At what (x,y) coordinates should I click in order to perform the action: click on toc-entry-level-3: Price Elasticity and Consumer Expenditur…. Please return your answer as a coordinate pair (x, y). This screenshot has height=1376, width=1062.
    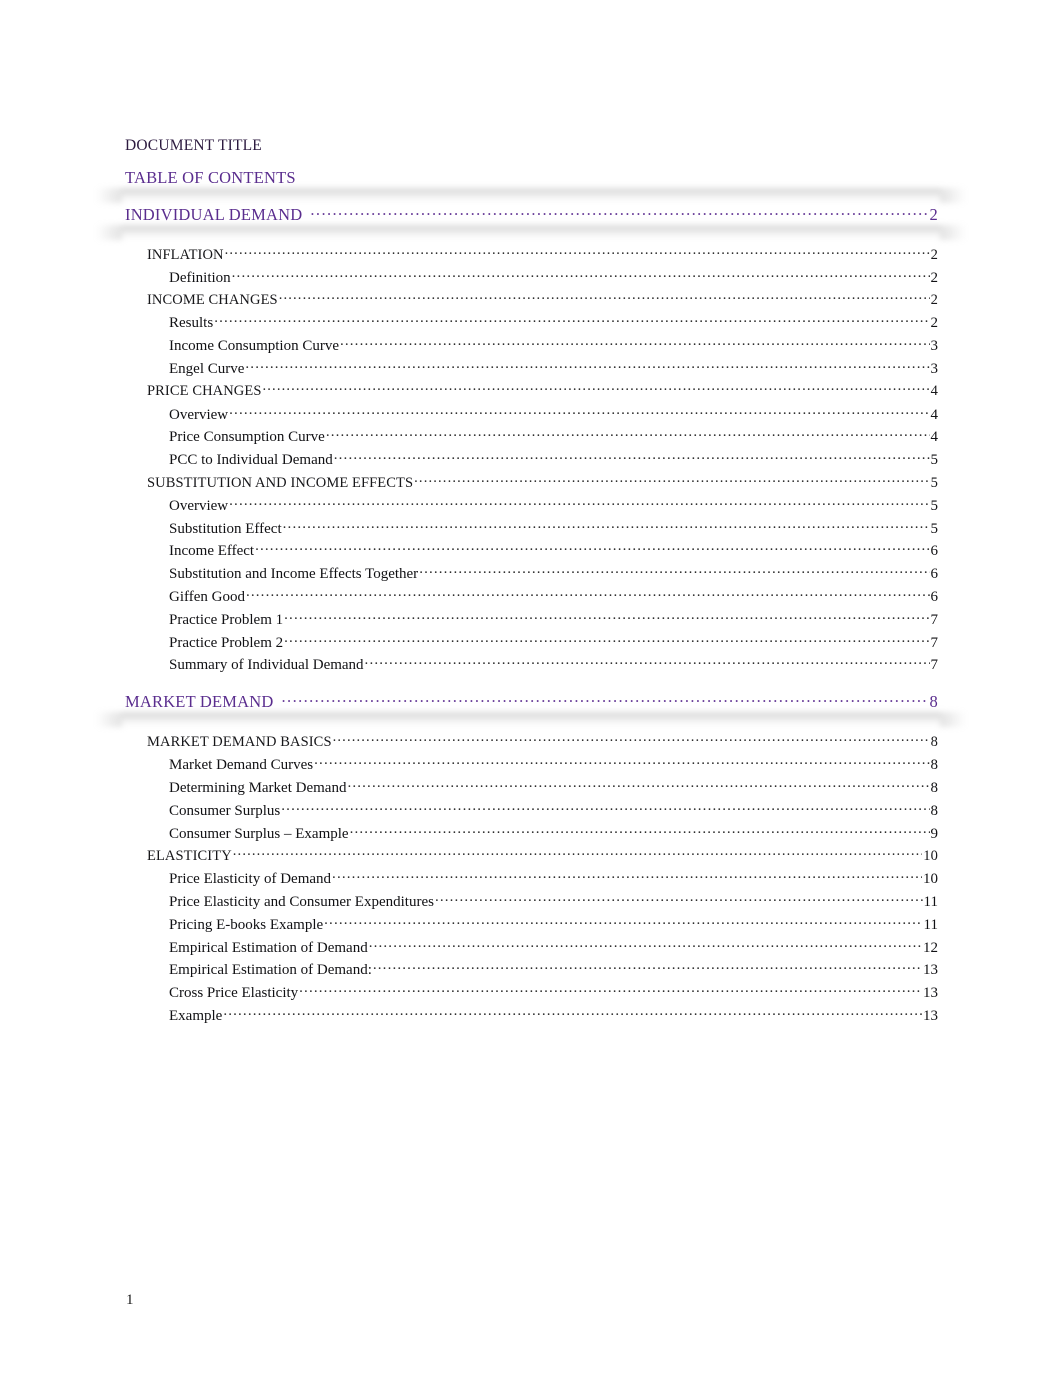
    Looking at the image, I should click on (553, 901).